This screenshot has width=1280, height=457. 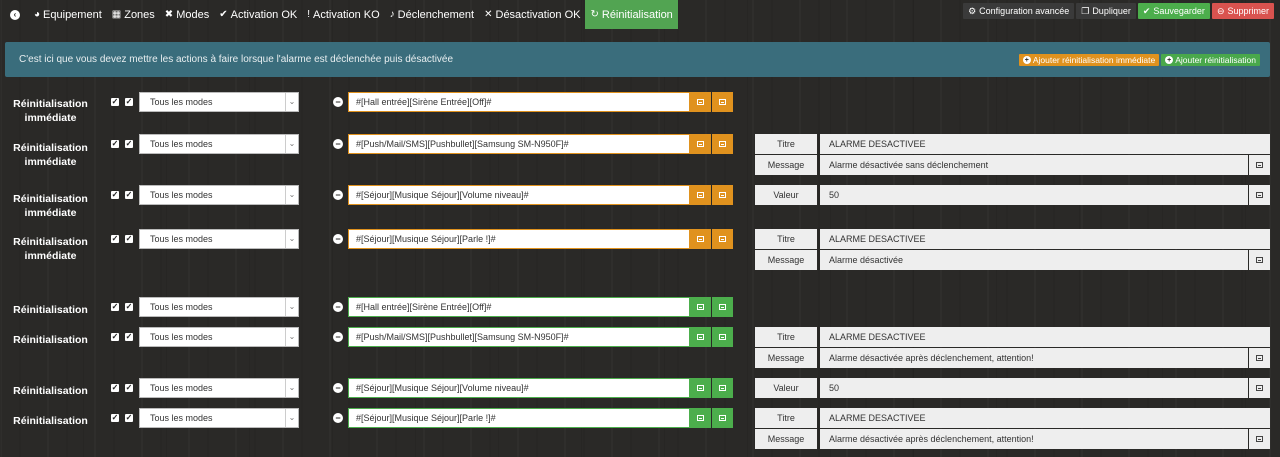 I want to click on param-input: Alarme désactivée sans déclenchement, so click(x=1034, y=165).